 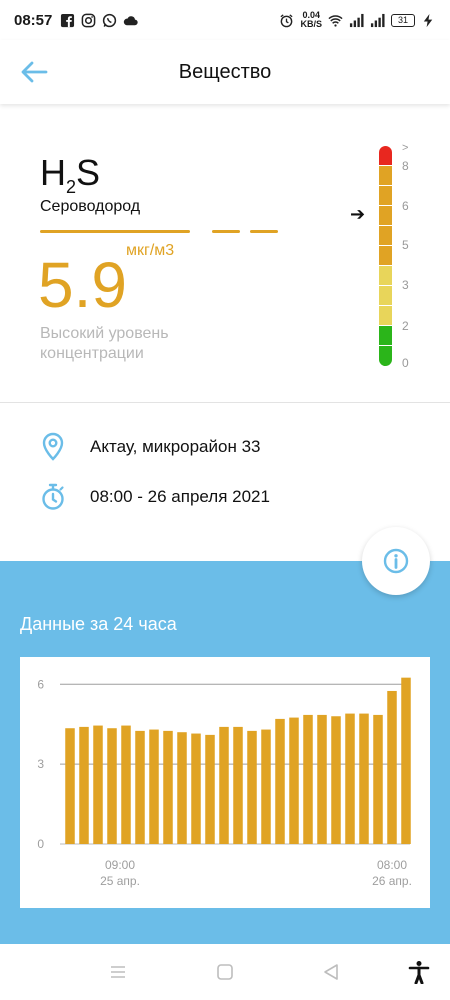 I want to click on datetime-row: 08:00 - 26 апреля 2021, so click(x=155, y=497).